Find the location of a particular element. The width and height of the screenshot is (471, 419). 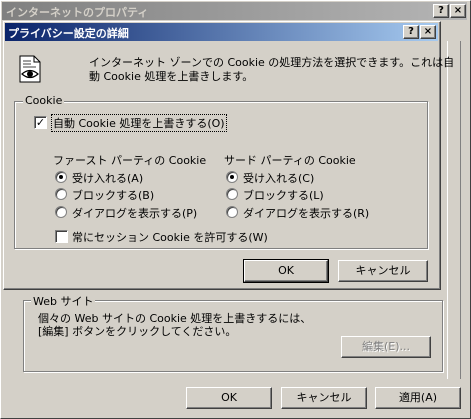

outer-apply-button: 適用(A) is located at coordinates (418, 398).